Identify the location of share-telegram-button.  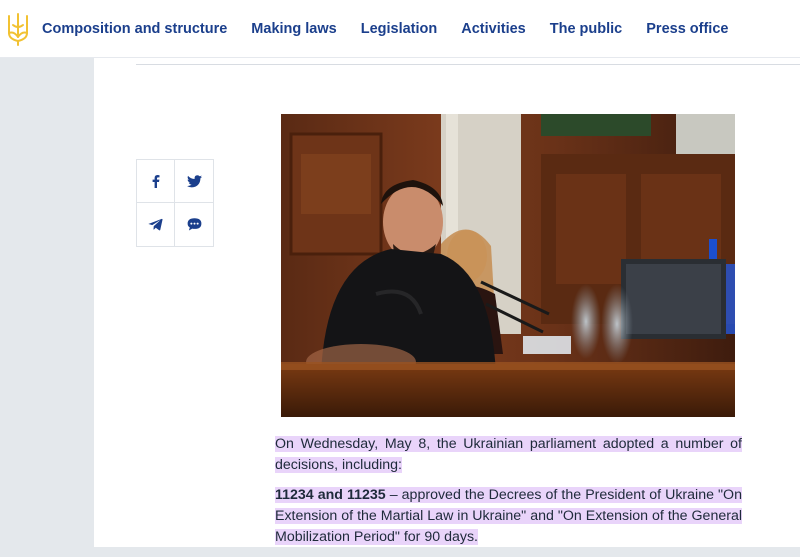
(156, 224).